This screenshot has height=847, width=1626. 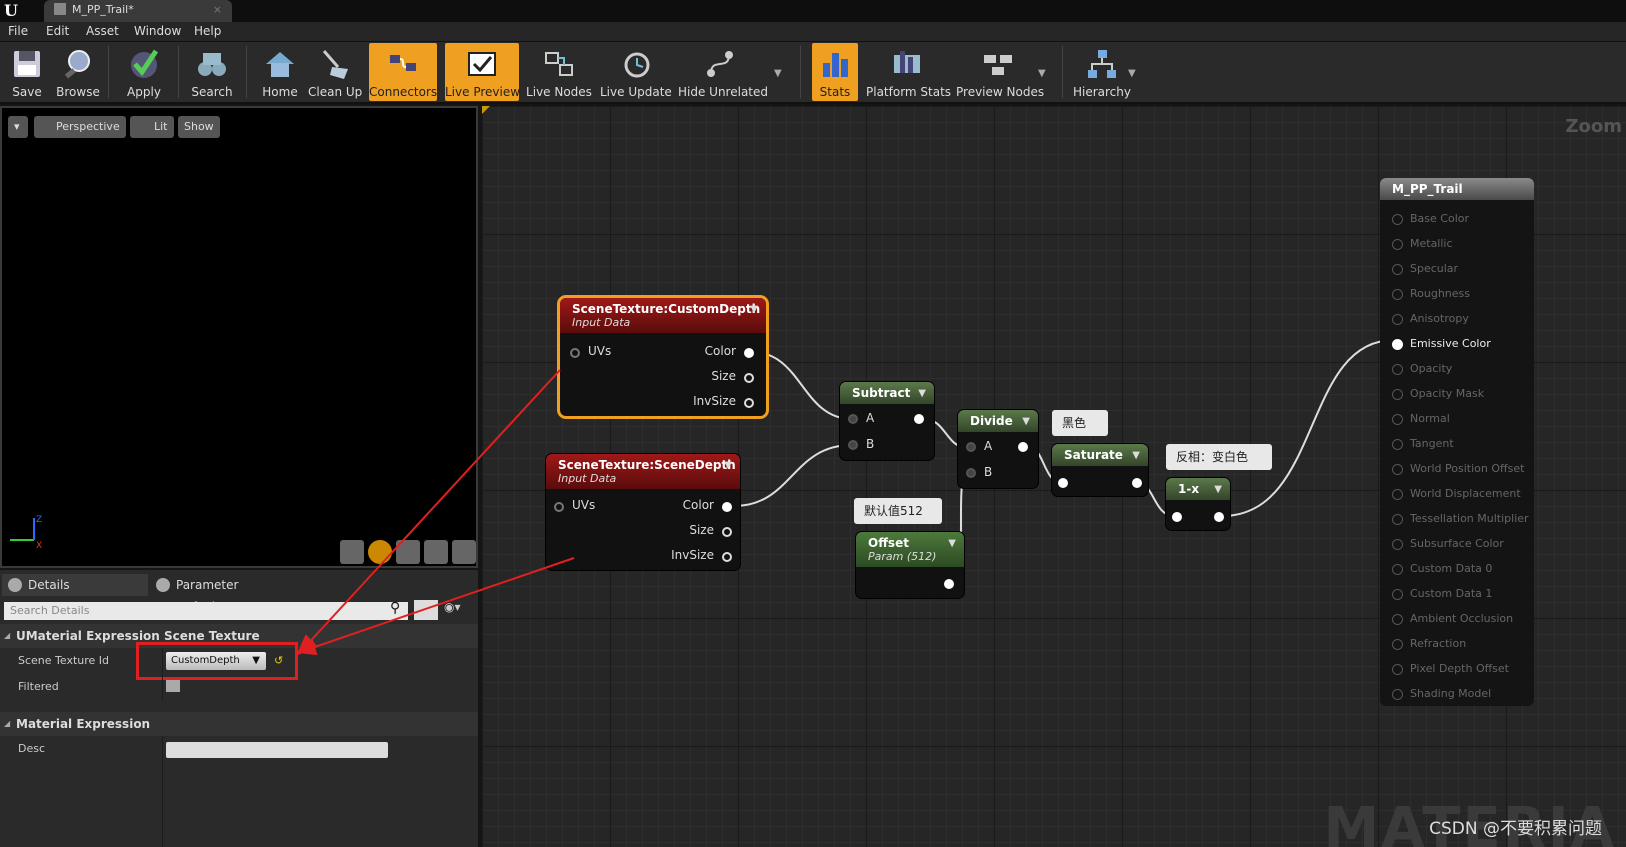 What do you see at coordinates (1219, 457) in the screenshot?
I see `comment-invert: 反相：变白色` at bounding box center [1219, 457].